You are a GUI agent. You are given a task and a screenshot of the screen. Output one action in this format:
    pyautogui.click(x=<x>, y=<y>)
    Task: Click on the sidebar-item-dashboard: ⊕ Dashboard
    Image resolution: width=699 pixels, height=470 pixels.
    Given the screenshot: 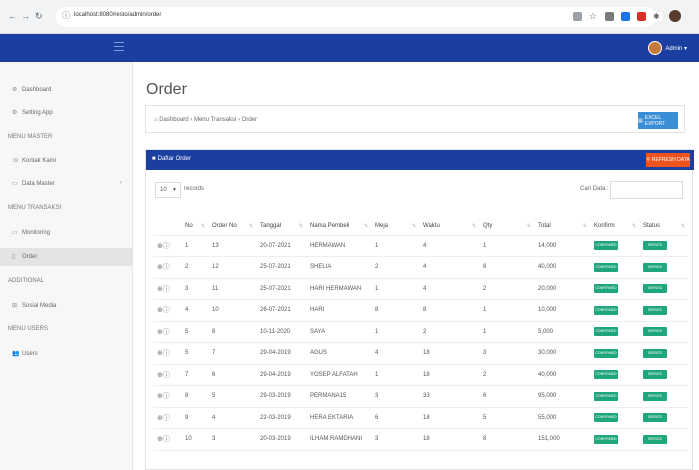 What is the action you would take?
    pyautogui.click(x=31, y=90)
    